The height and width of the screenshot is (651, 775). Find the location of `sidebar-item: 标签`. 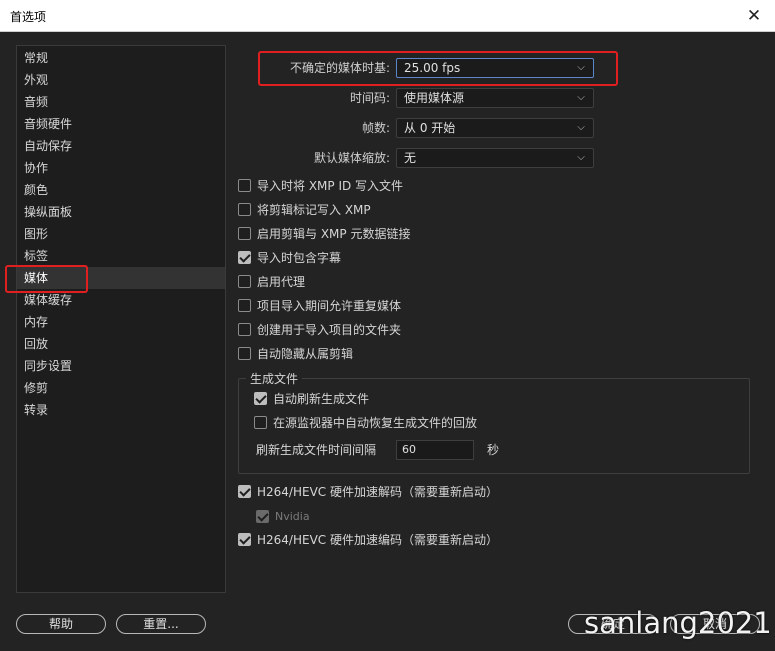

sidebar-item: 标签 is located at coordinates (121, 256).